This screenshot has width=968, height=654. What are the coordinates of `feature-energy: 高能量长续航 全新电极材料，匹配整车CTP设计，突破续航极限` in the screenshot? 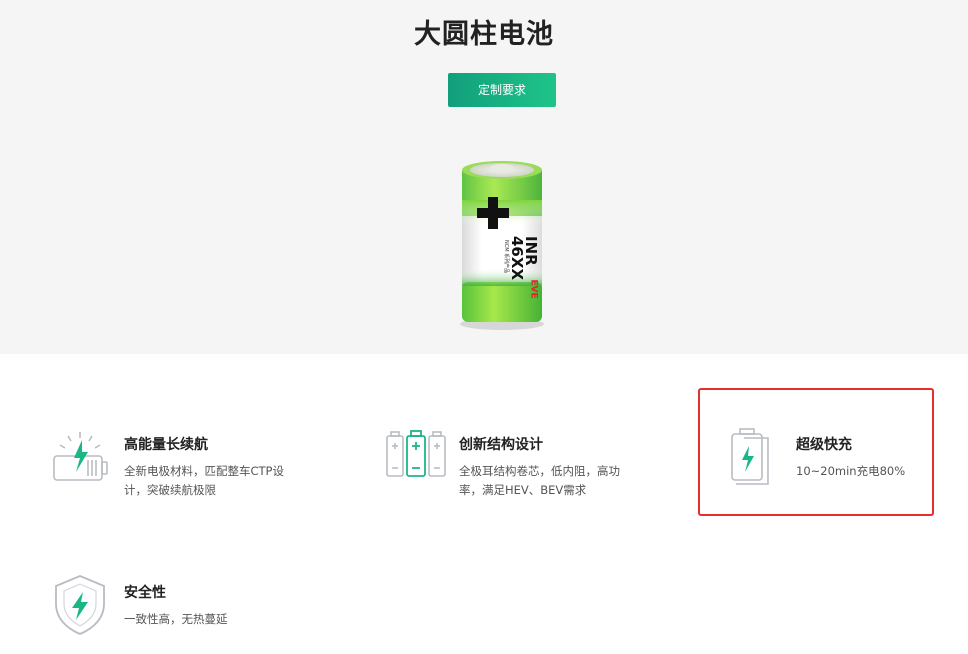 It's located at (180, 466).